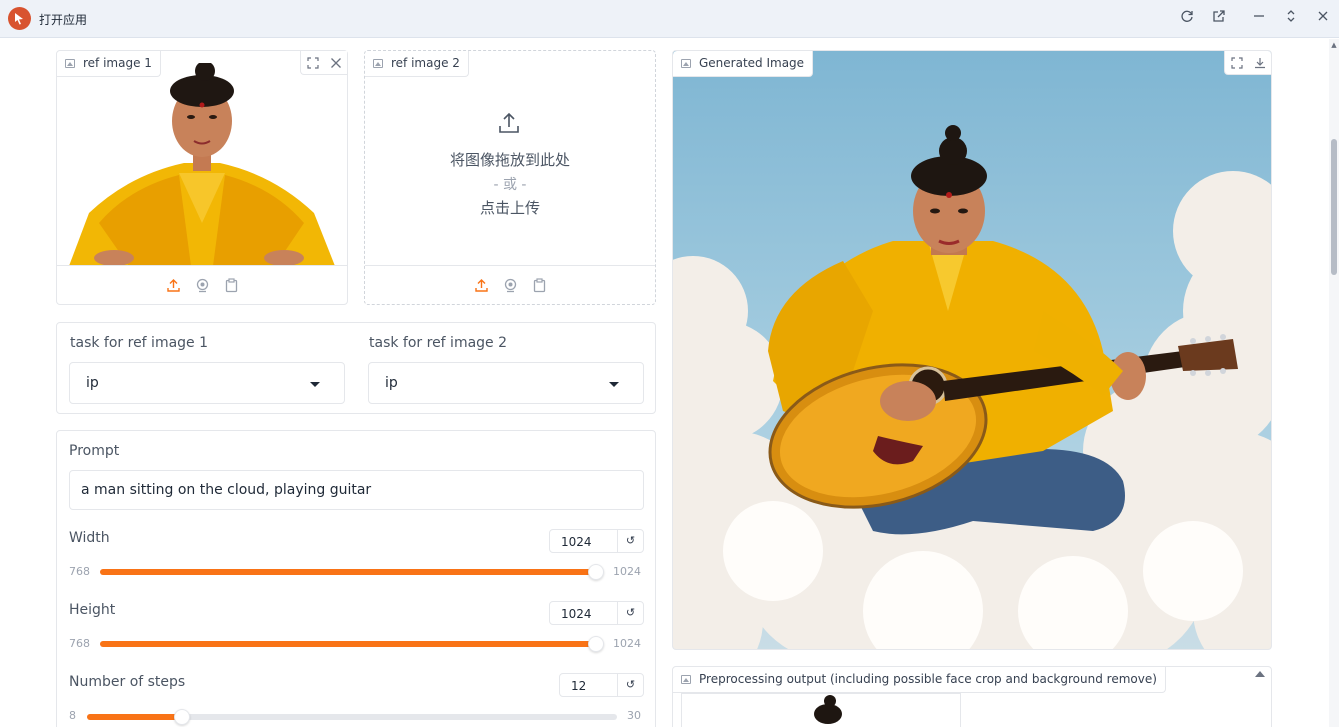 The image size is (1339, 727). Describe the element at coordinates (117, 63) in the screenshot. I see `ref-image-1-label-text: ref image 1` at that location.